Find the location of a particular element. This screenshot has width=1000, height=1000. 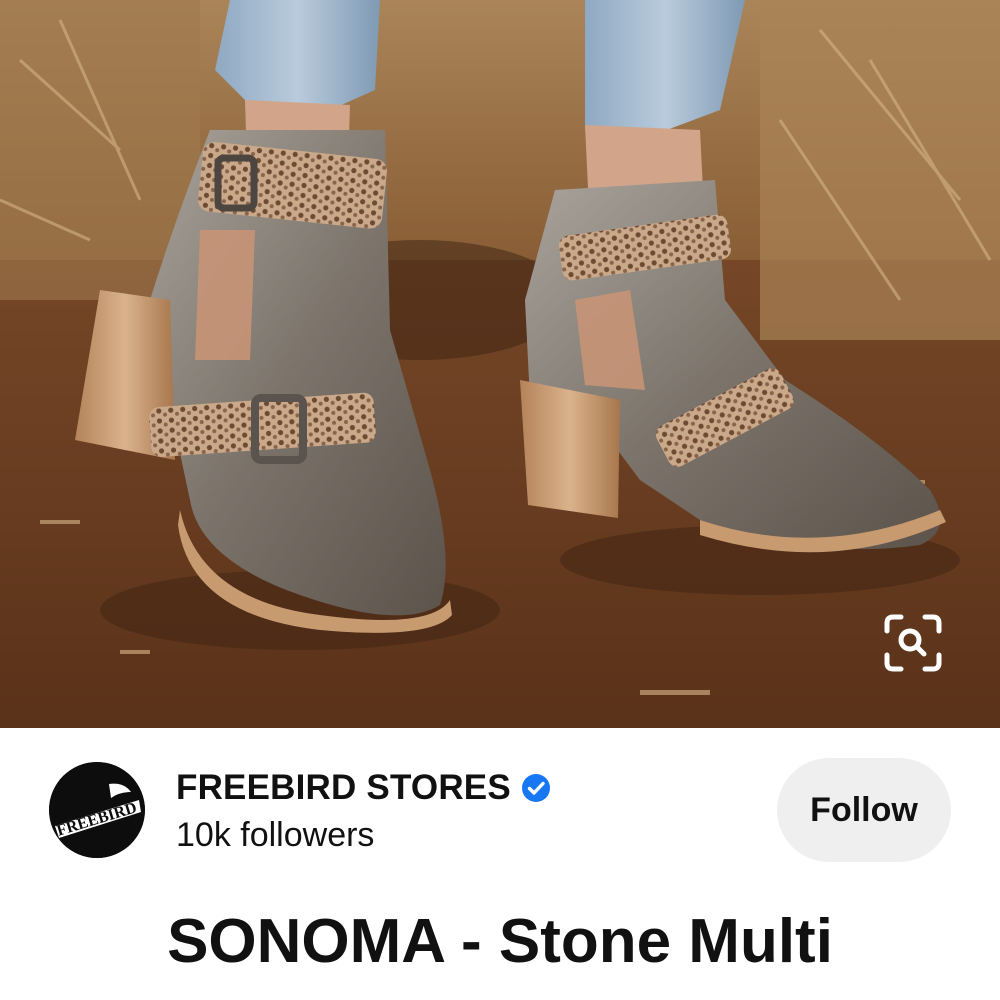

follow-button: Follow is located at coordinates (864, 810).